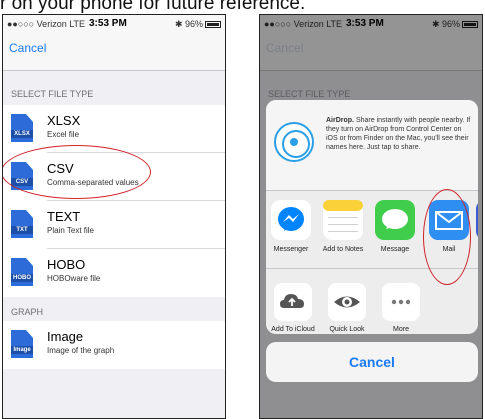 The image size is (485, 419). What do you see at coordinates (401, 302) in the screenshot?
I see `more-icon` at bounding box center [401, 302].